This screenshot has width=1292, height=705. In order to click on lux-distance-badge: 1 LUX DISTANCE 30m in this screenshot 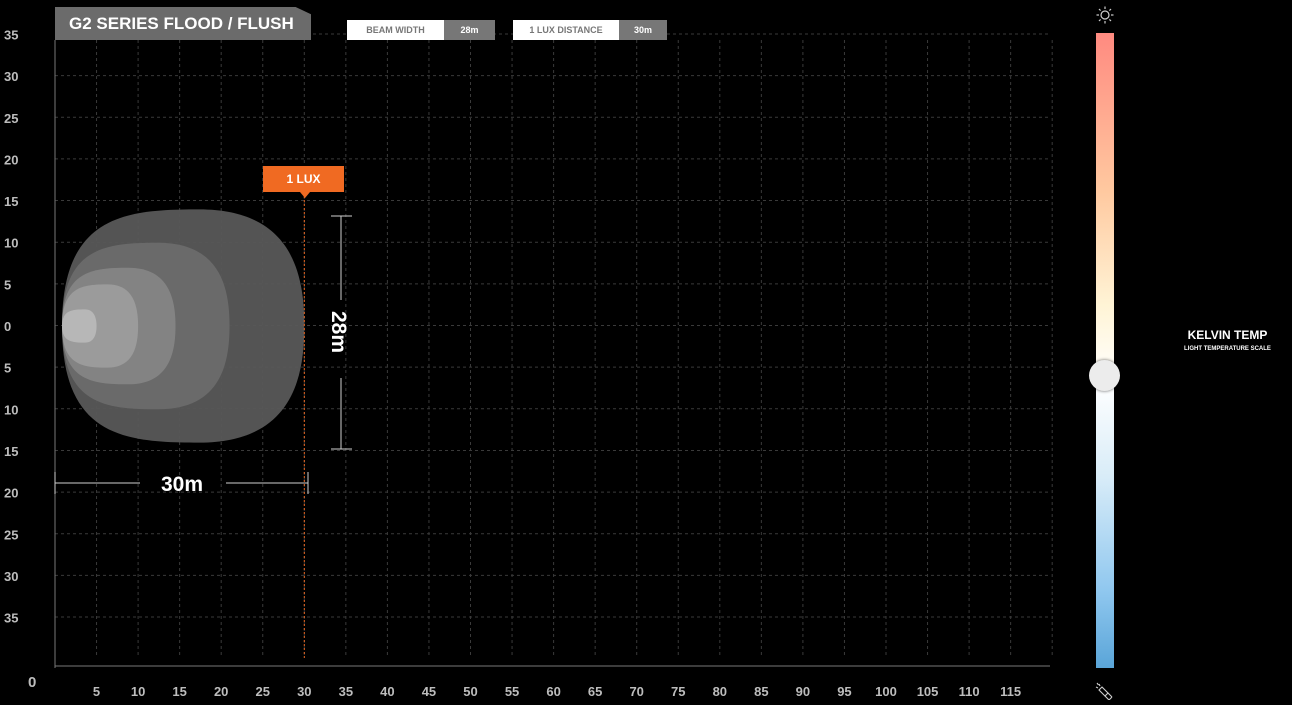, I will do `click(590, 30)`.